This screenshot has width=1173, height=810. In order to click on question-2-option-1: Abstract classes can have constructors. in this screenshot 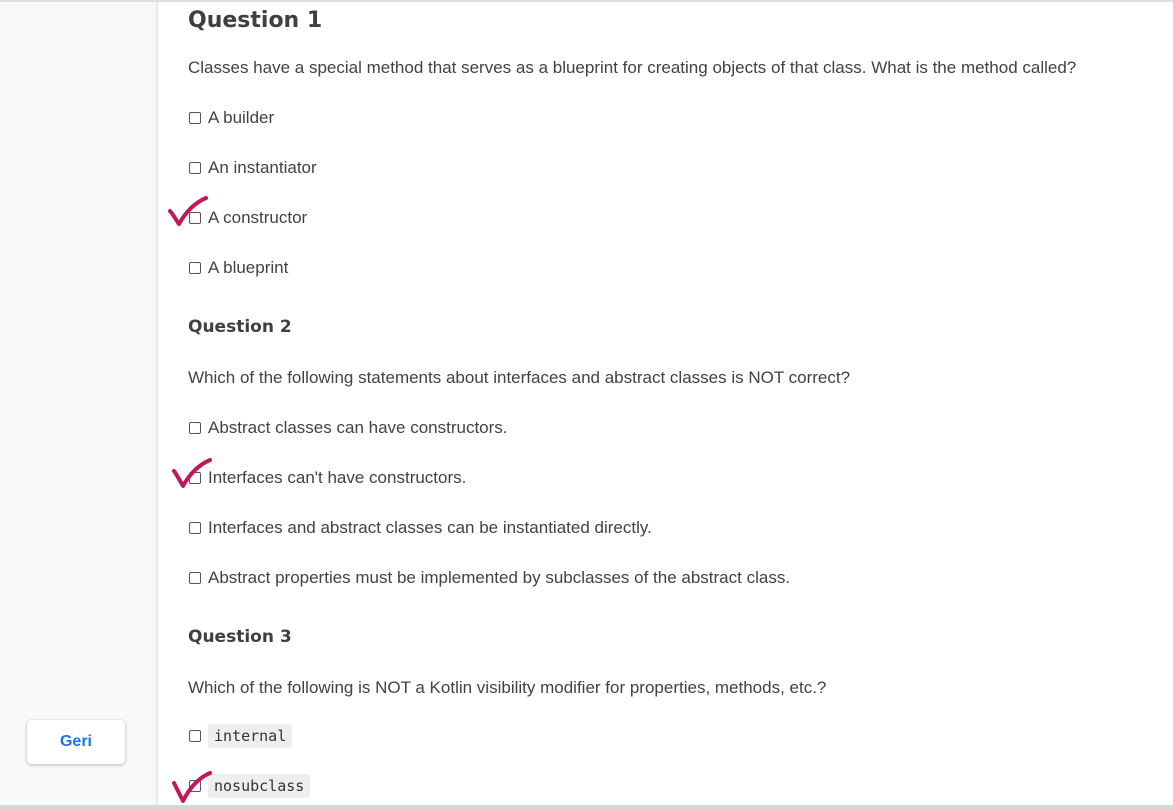, I will do `click(348, 428)`.